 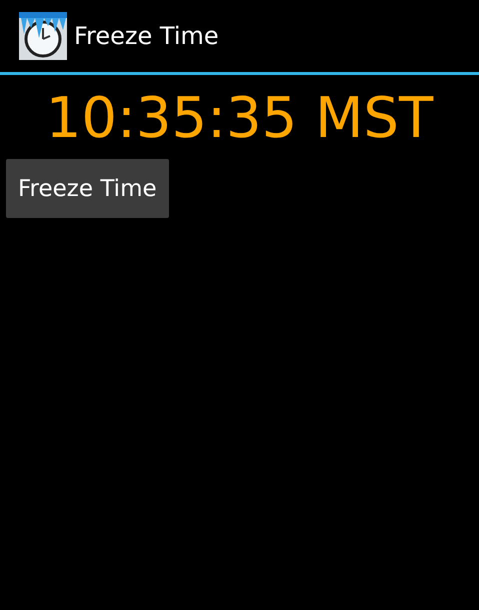 What do you see at coordinates (87, 188) in the screenshot?
I see `freeze-time-button: Freeze Time` at bounding box center [87, 188].